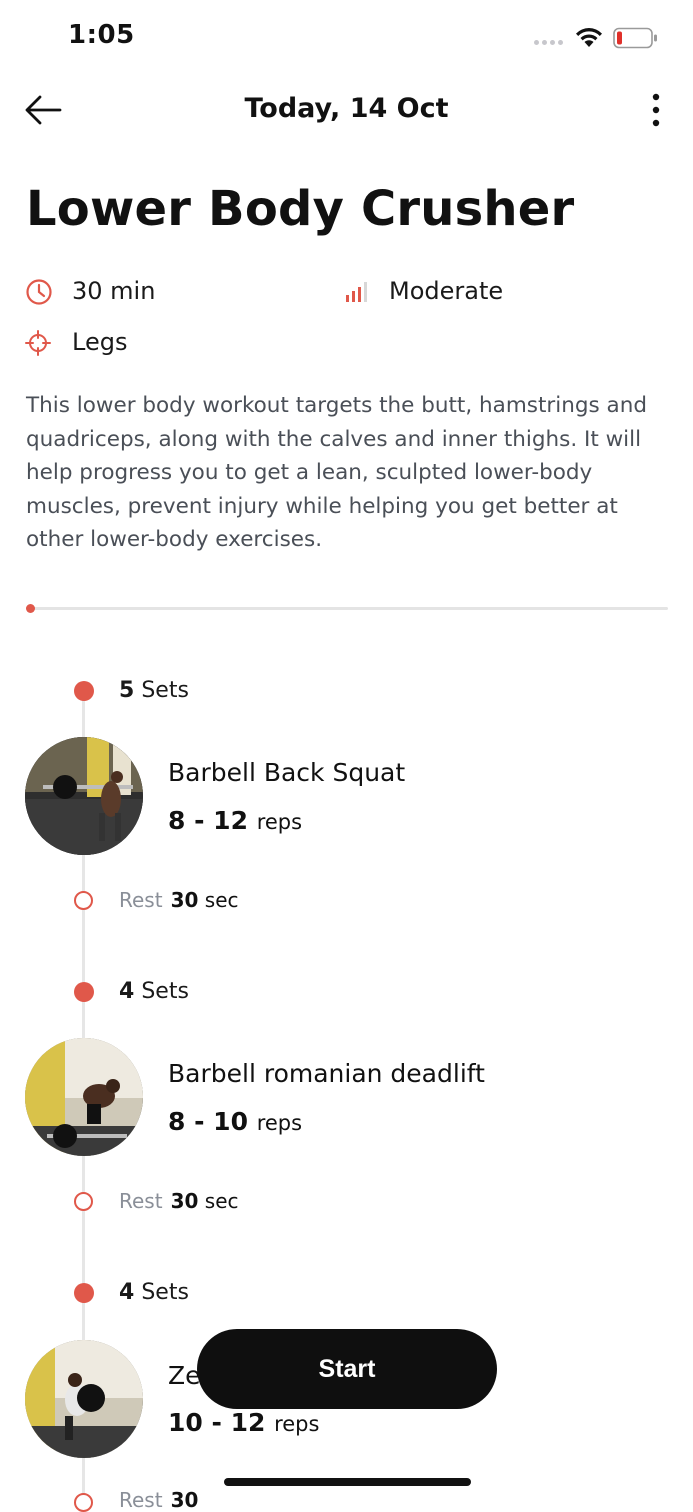  I want to click on workout-title: Lower Body Crusher, so click(300, 209).